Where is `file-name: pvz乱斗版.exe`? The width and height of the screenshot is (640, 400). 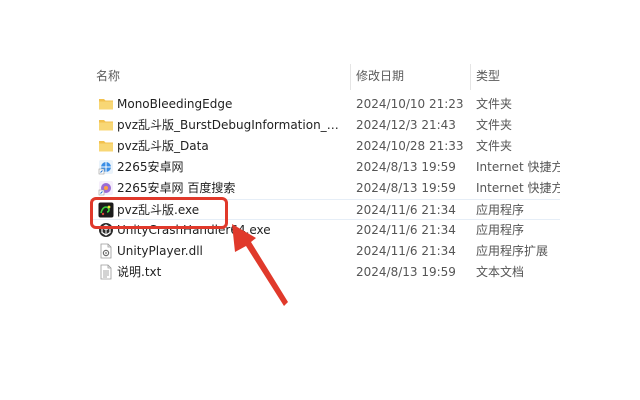 file-name: pvz乱斗版.exe is located at coordinates (158, 210).